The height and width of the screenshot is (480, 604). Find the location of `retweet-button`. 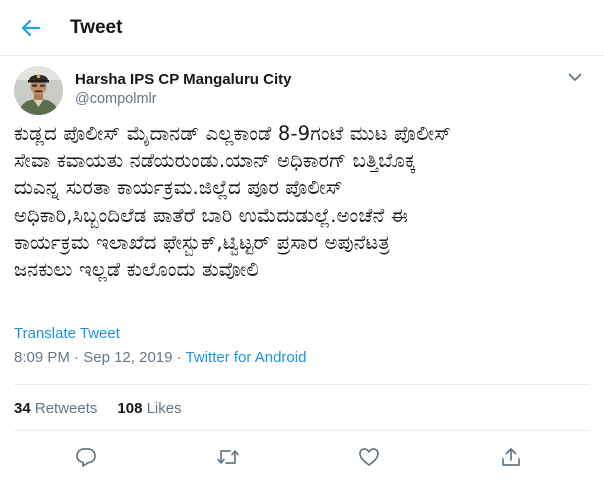

retweet-button is located at coordinates (228, 457).